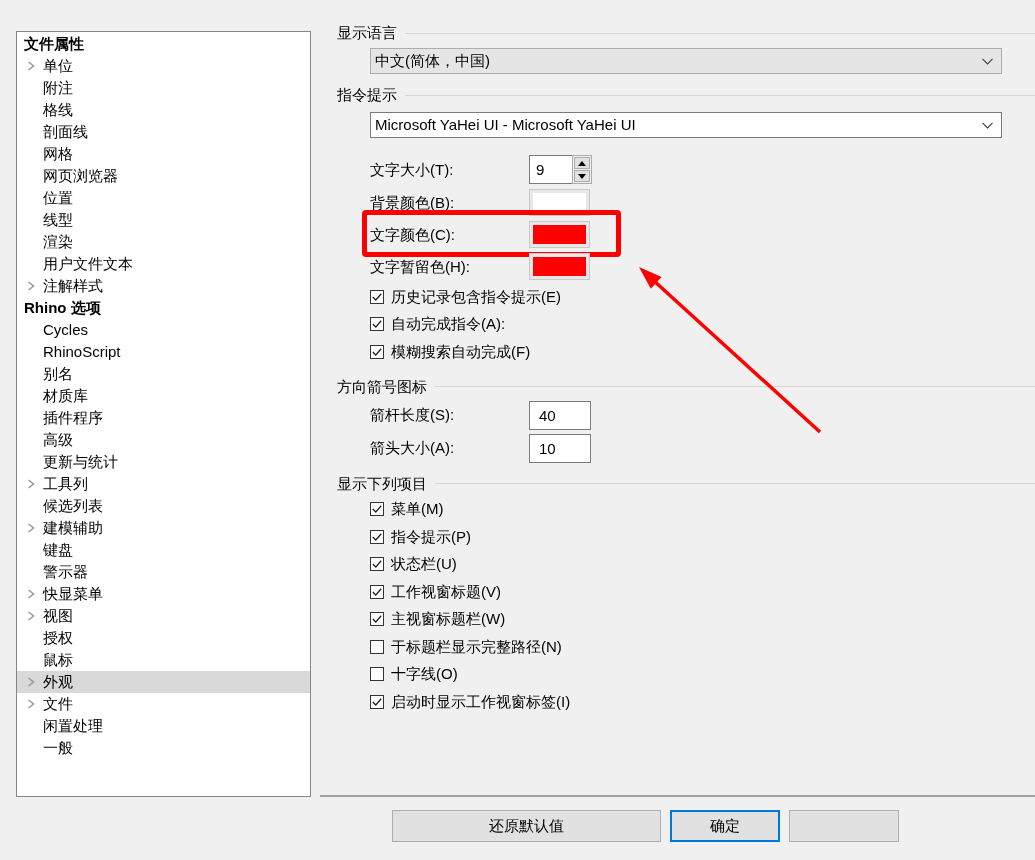  I want to click on tree-item: 快显菜单, so click(163, 594).